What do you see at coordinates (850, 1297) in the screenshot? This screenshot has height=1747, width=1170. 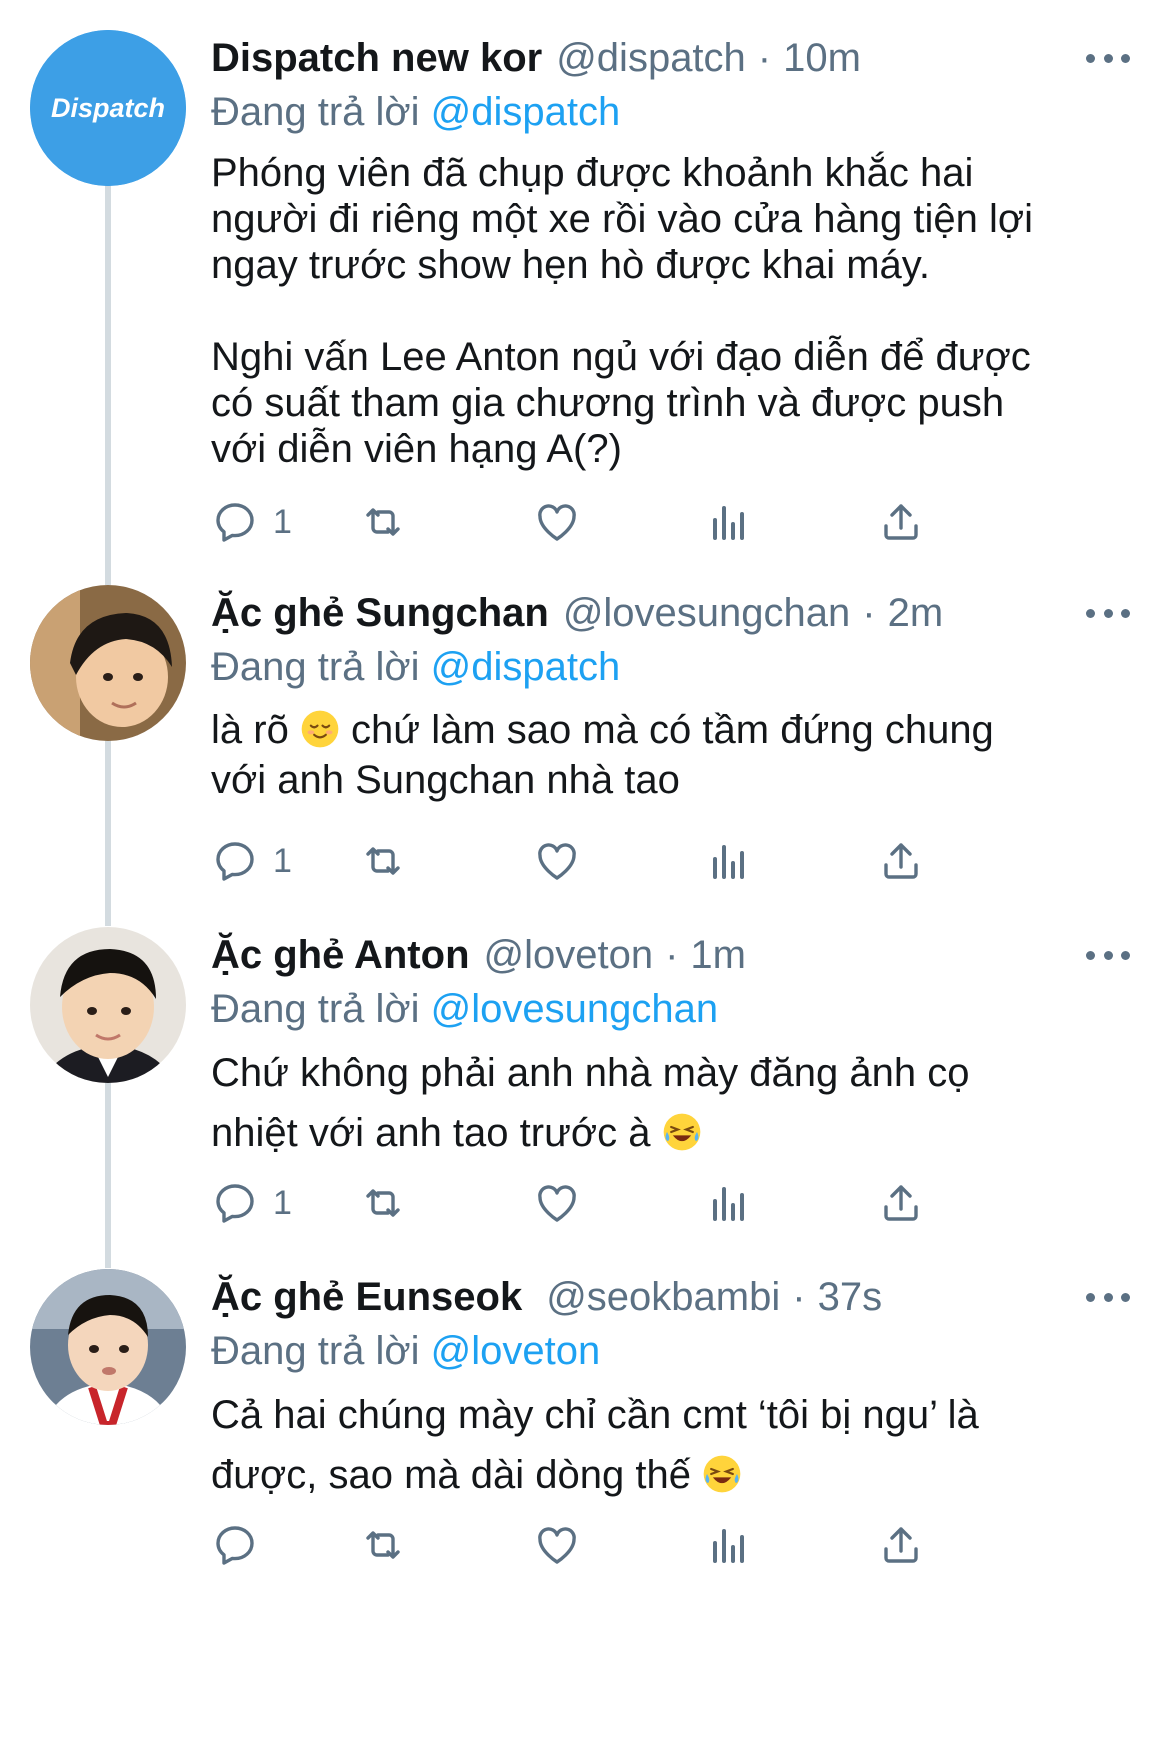 I see `timestamp: 37s` at bounding box center [850, 1297].